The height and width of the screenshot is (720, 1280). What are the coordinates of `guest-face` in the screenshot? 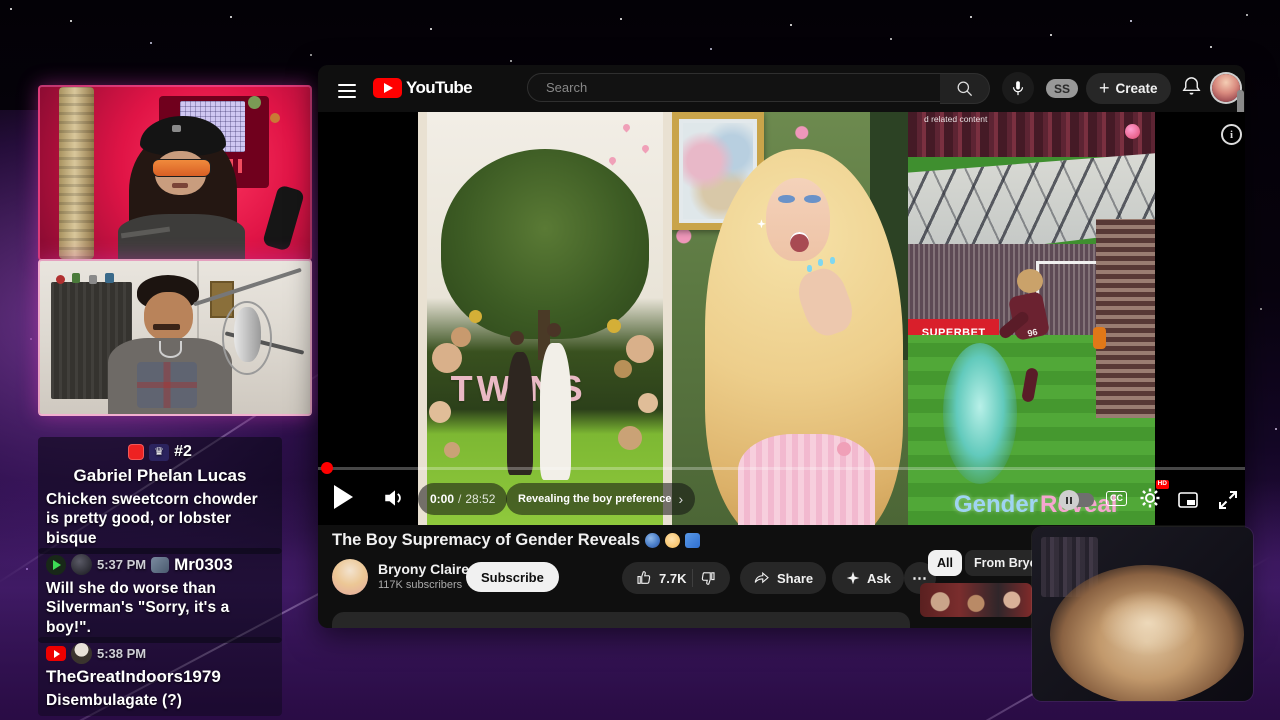 It's located at (168, 316).